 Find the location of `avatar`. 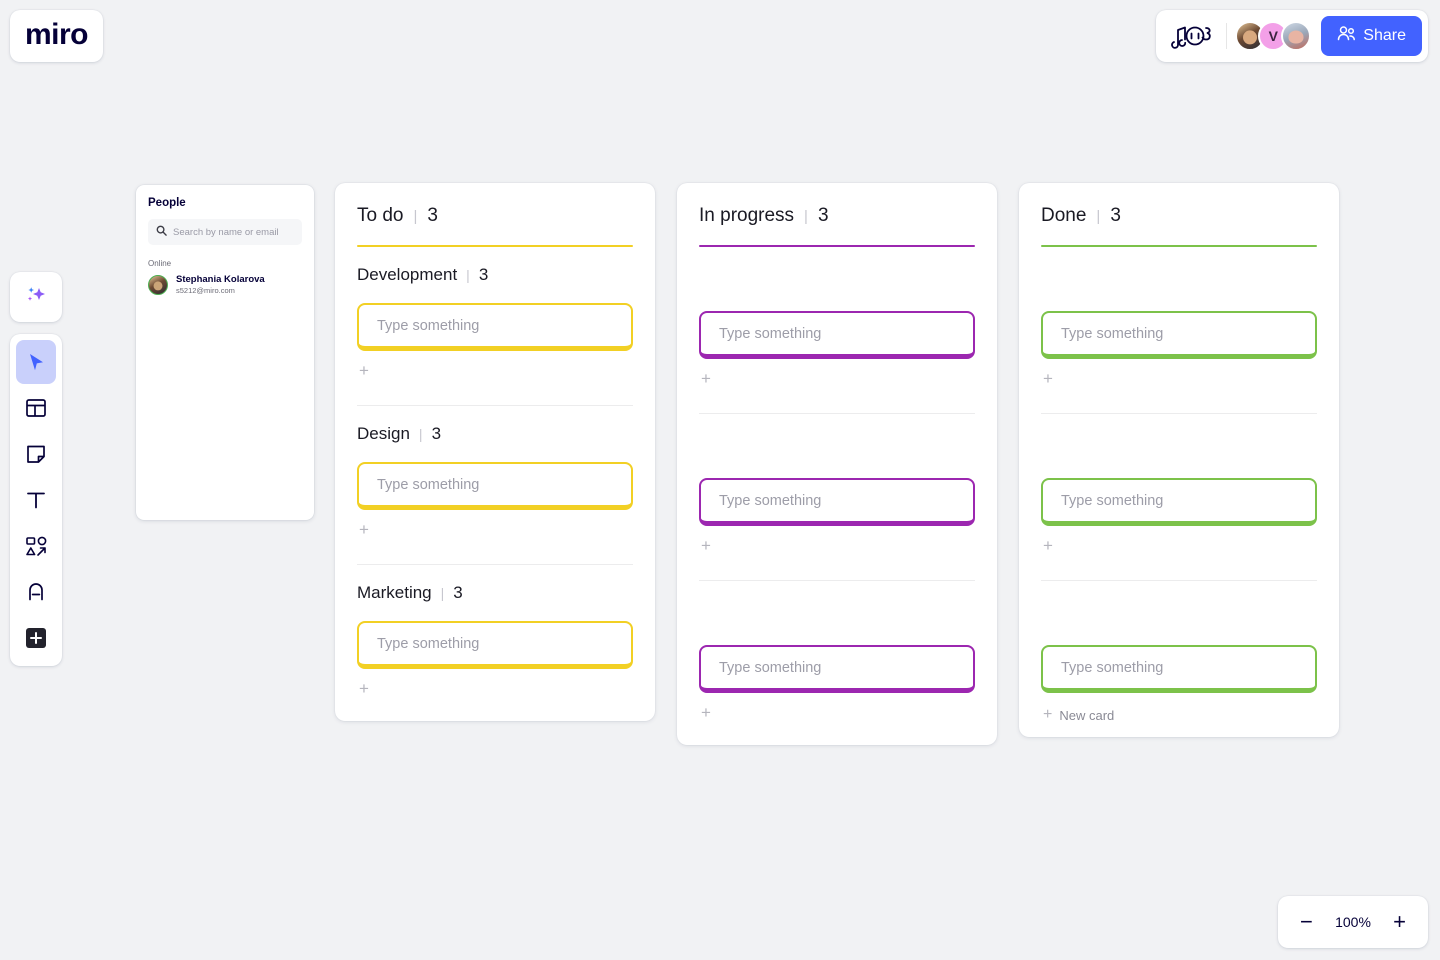

avatar is located at coordinates (1296, 36).